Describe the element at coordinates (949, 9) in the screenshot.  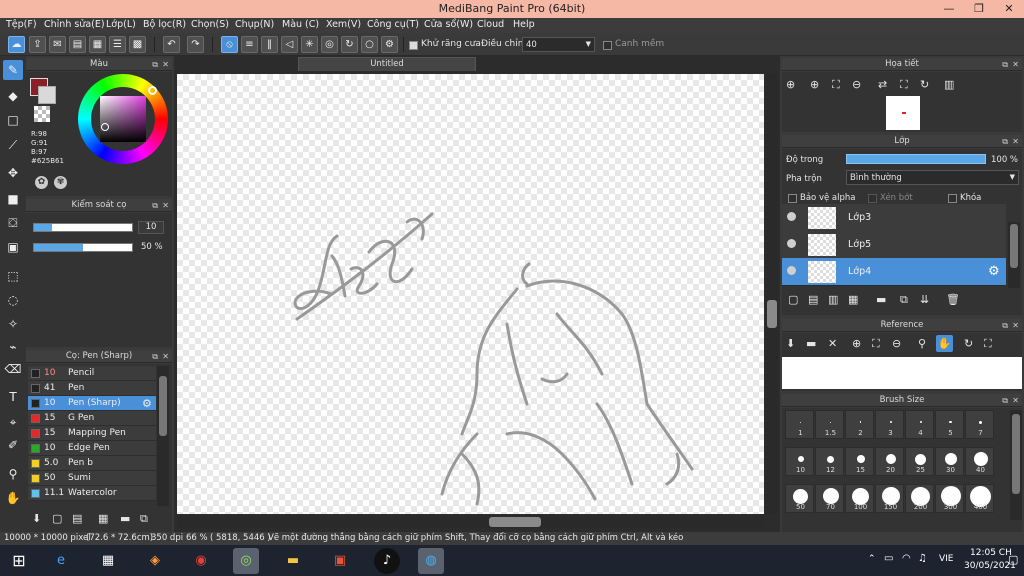
I see `minimize-icon: —` at that location.